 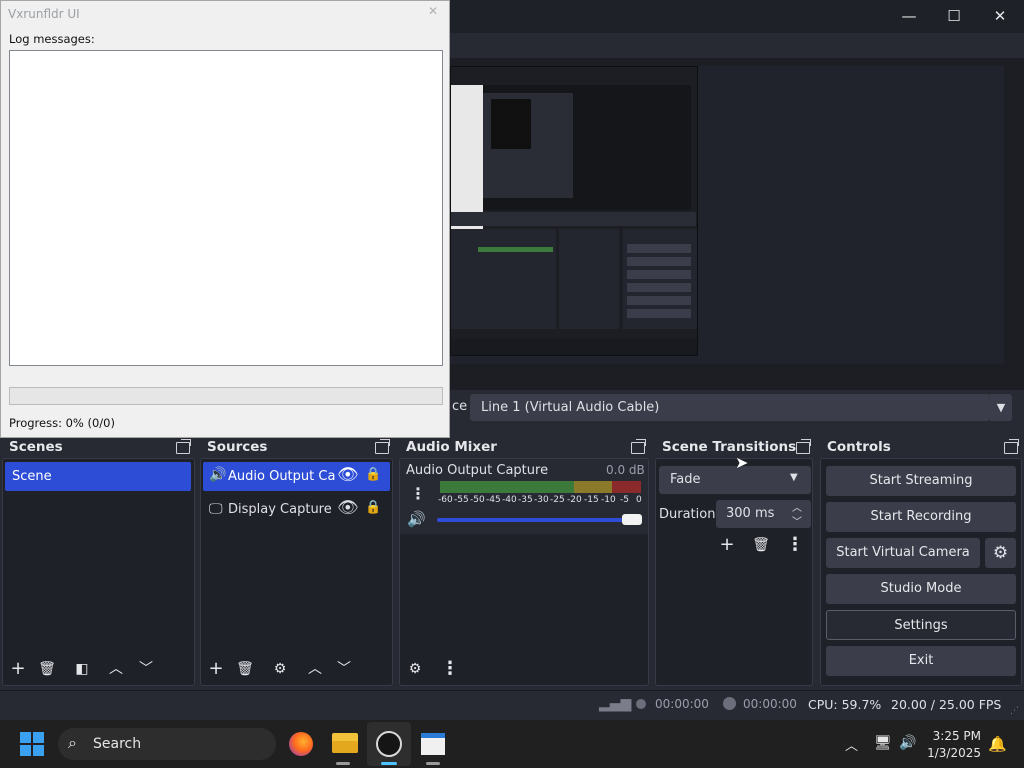 What do you see at coordinates (477, 470) in the screenshot?
I see `mixer-channel-name: Audio Output Capture` at bounding box center [477, 470].